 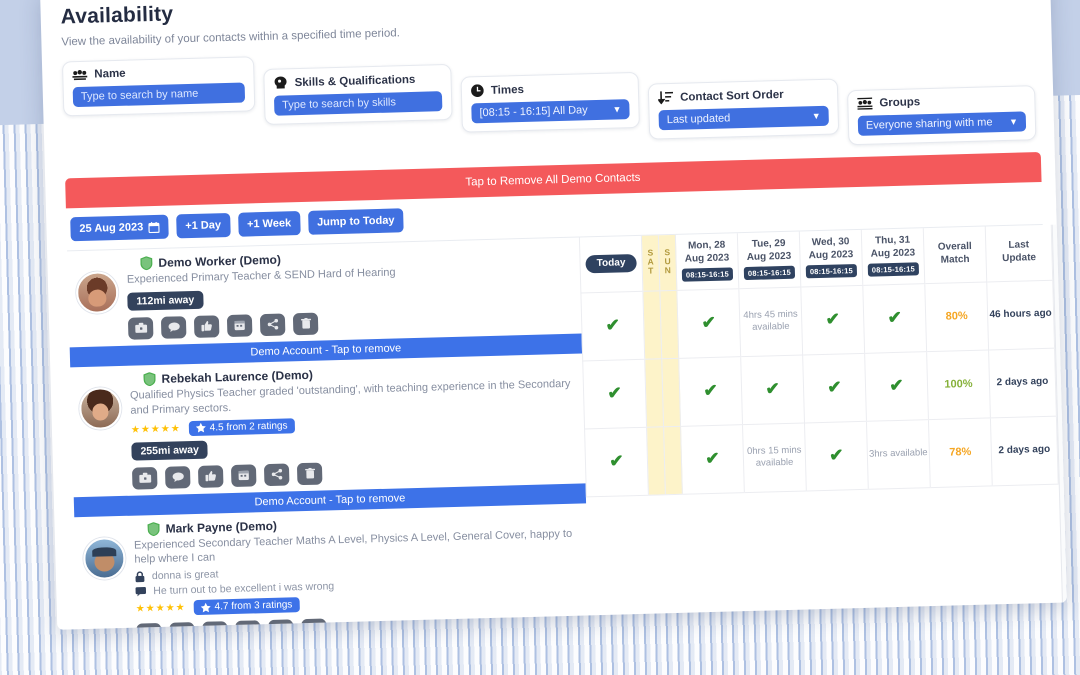 What do you see at coordinates (358, 103) in the screenshot?
I see `search-skills-input: Type to search by skills` at bounding box center [358, 103].